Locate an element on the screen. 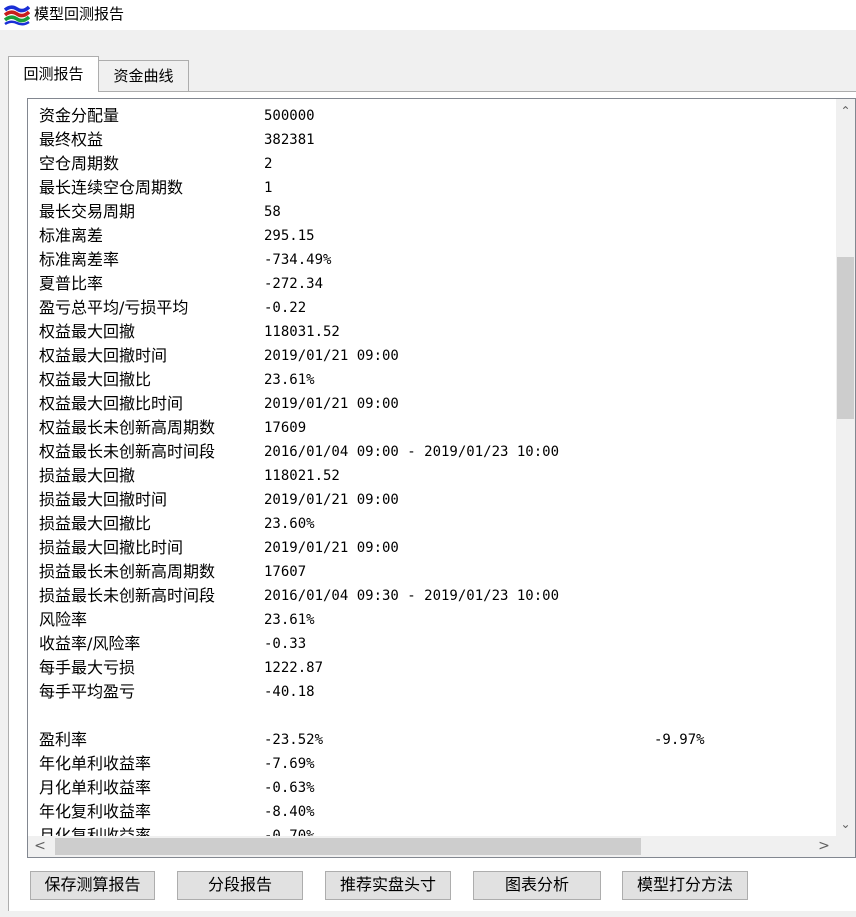  scroll-left-arrow-icon: < is located at coordinates (40, 846).